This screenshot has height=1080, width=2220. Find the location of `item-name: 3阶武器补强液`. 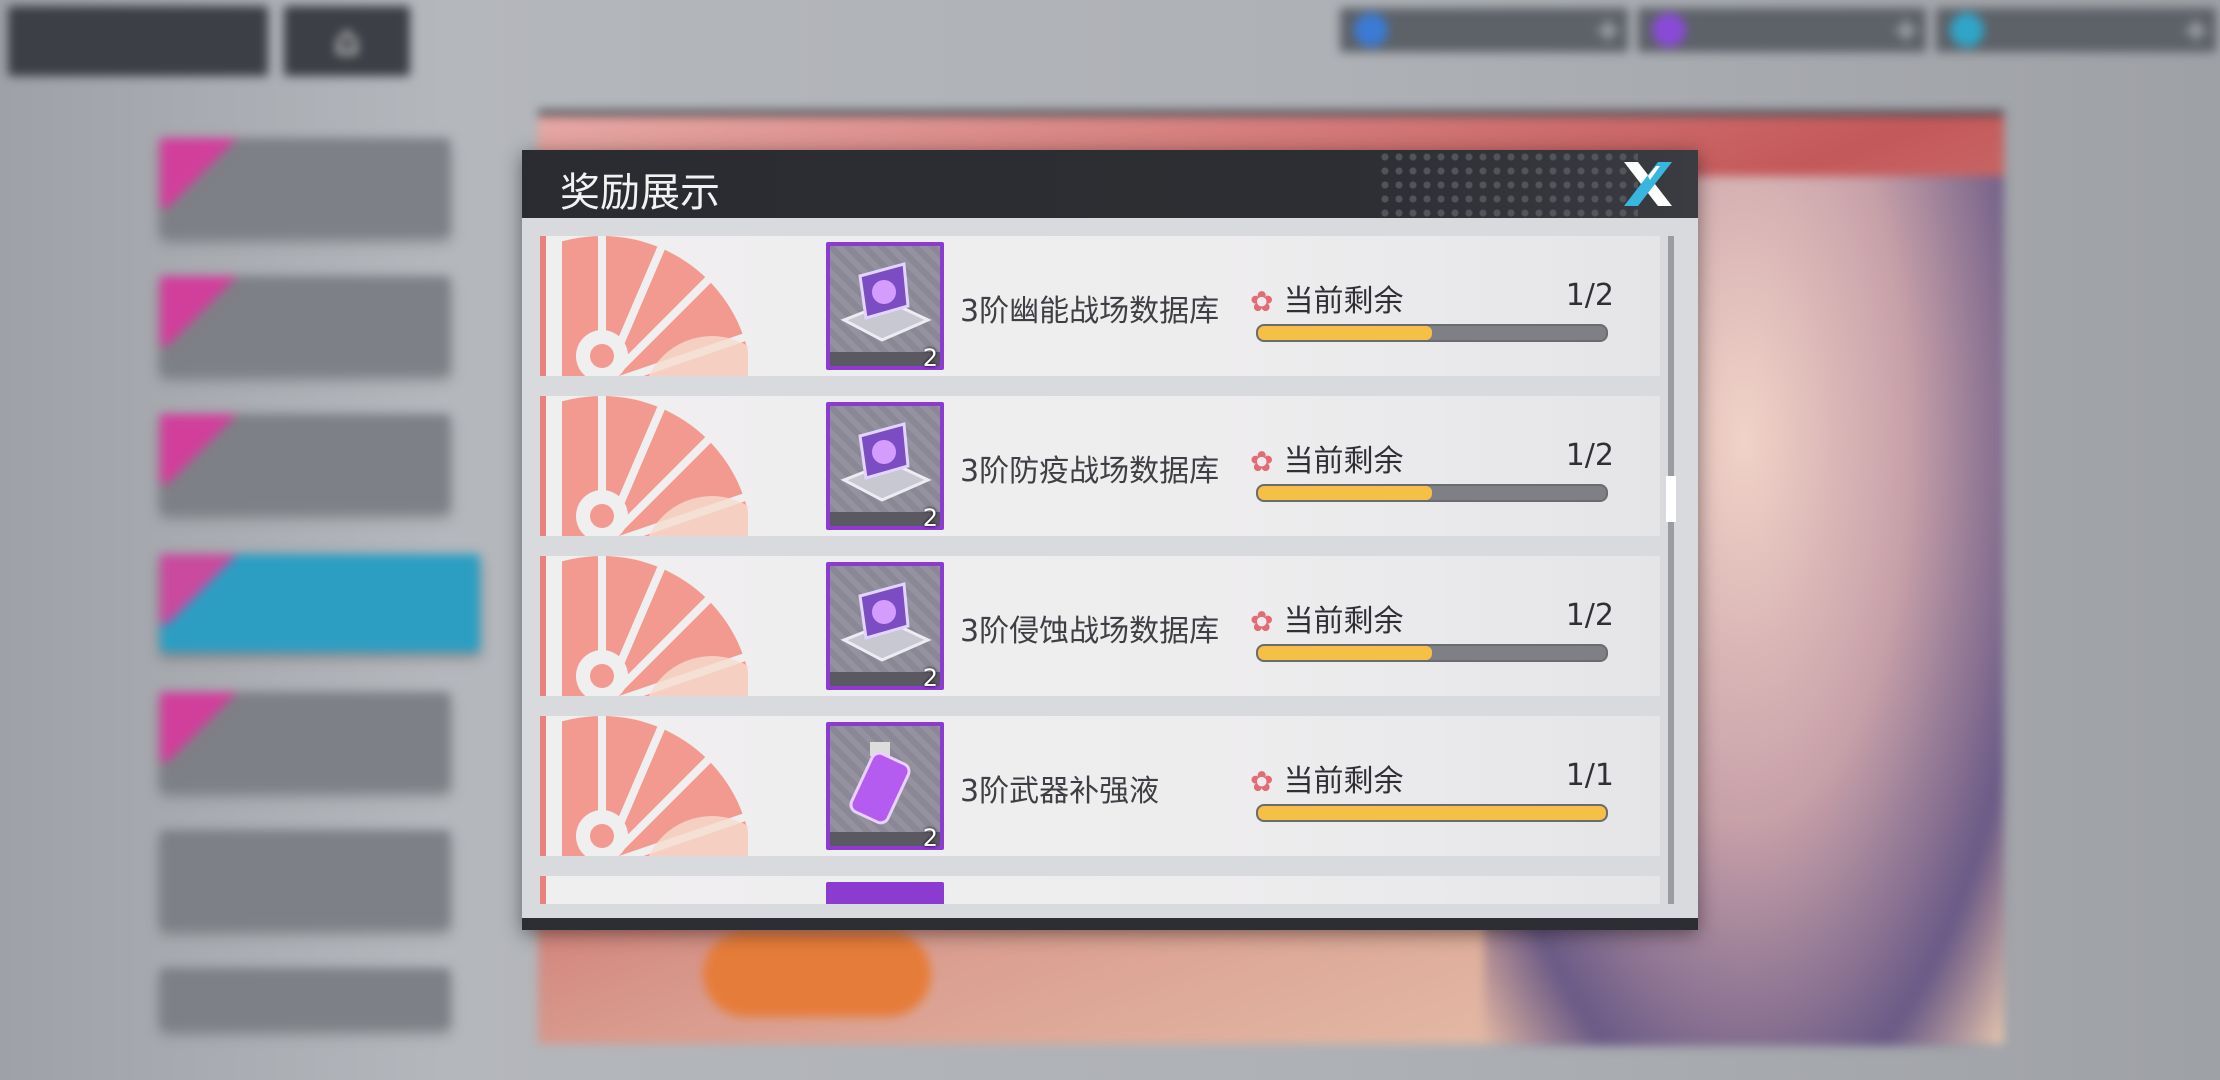

item-name: 3阶武器补强液 is located at coordinates (1060, 791).